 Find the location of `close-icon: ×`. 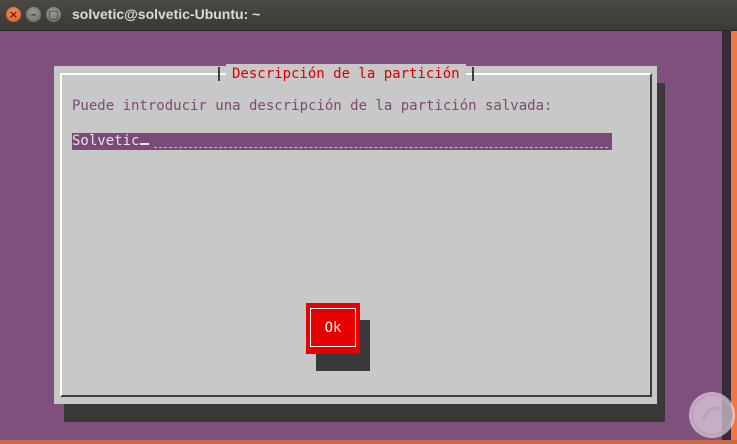

close-icon: × is located at coordinates (13, 14).